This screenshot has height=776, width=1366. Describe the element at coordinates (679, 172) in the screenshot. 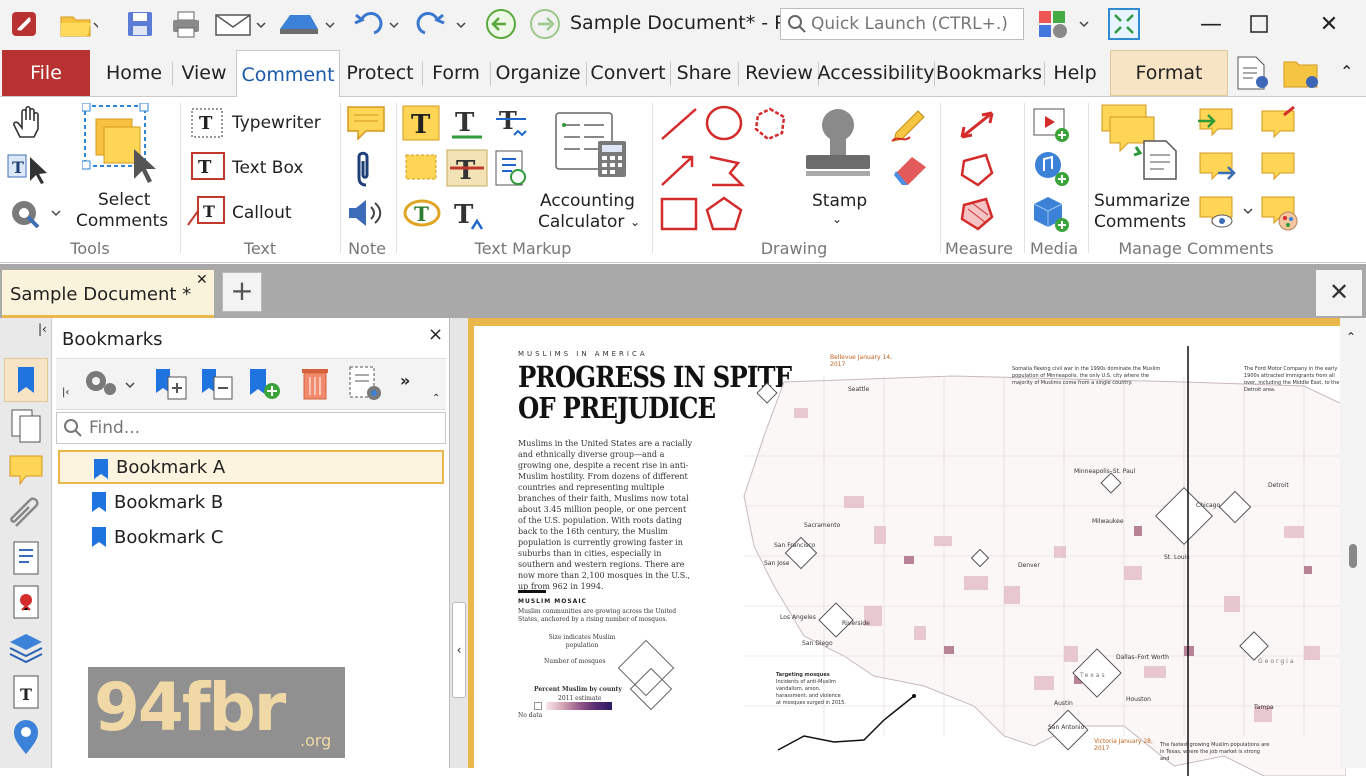

I see `arrow-icon` at that location.